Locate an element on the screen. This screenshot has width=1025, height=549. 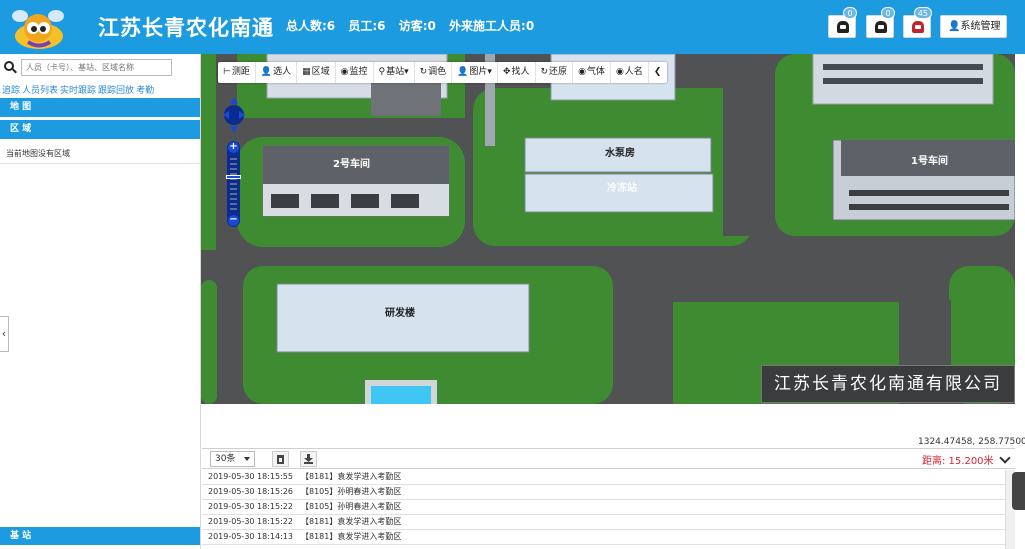
system-admin-button: 👤系统管理 is located at coordinates (973, 26).